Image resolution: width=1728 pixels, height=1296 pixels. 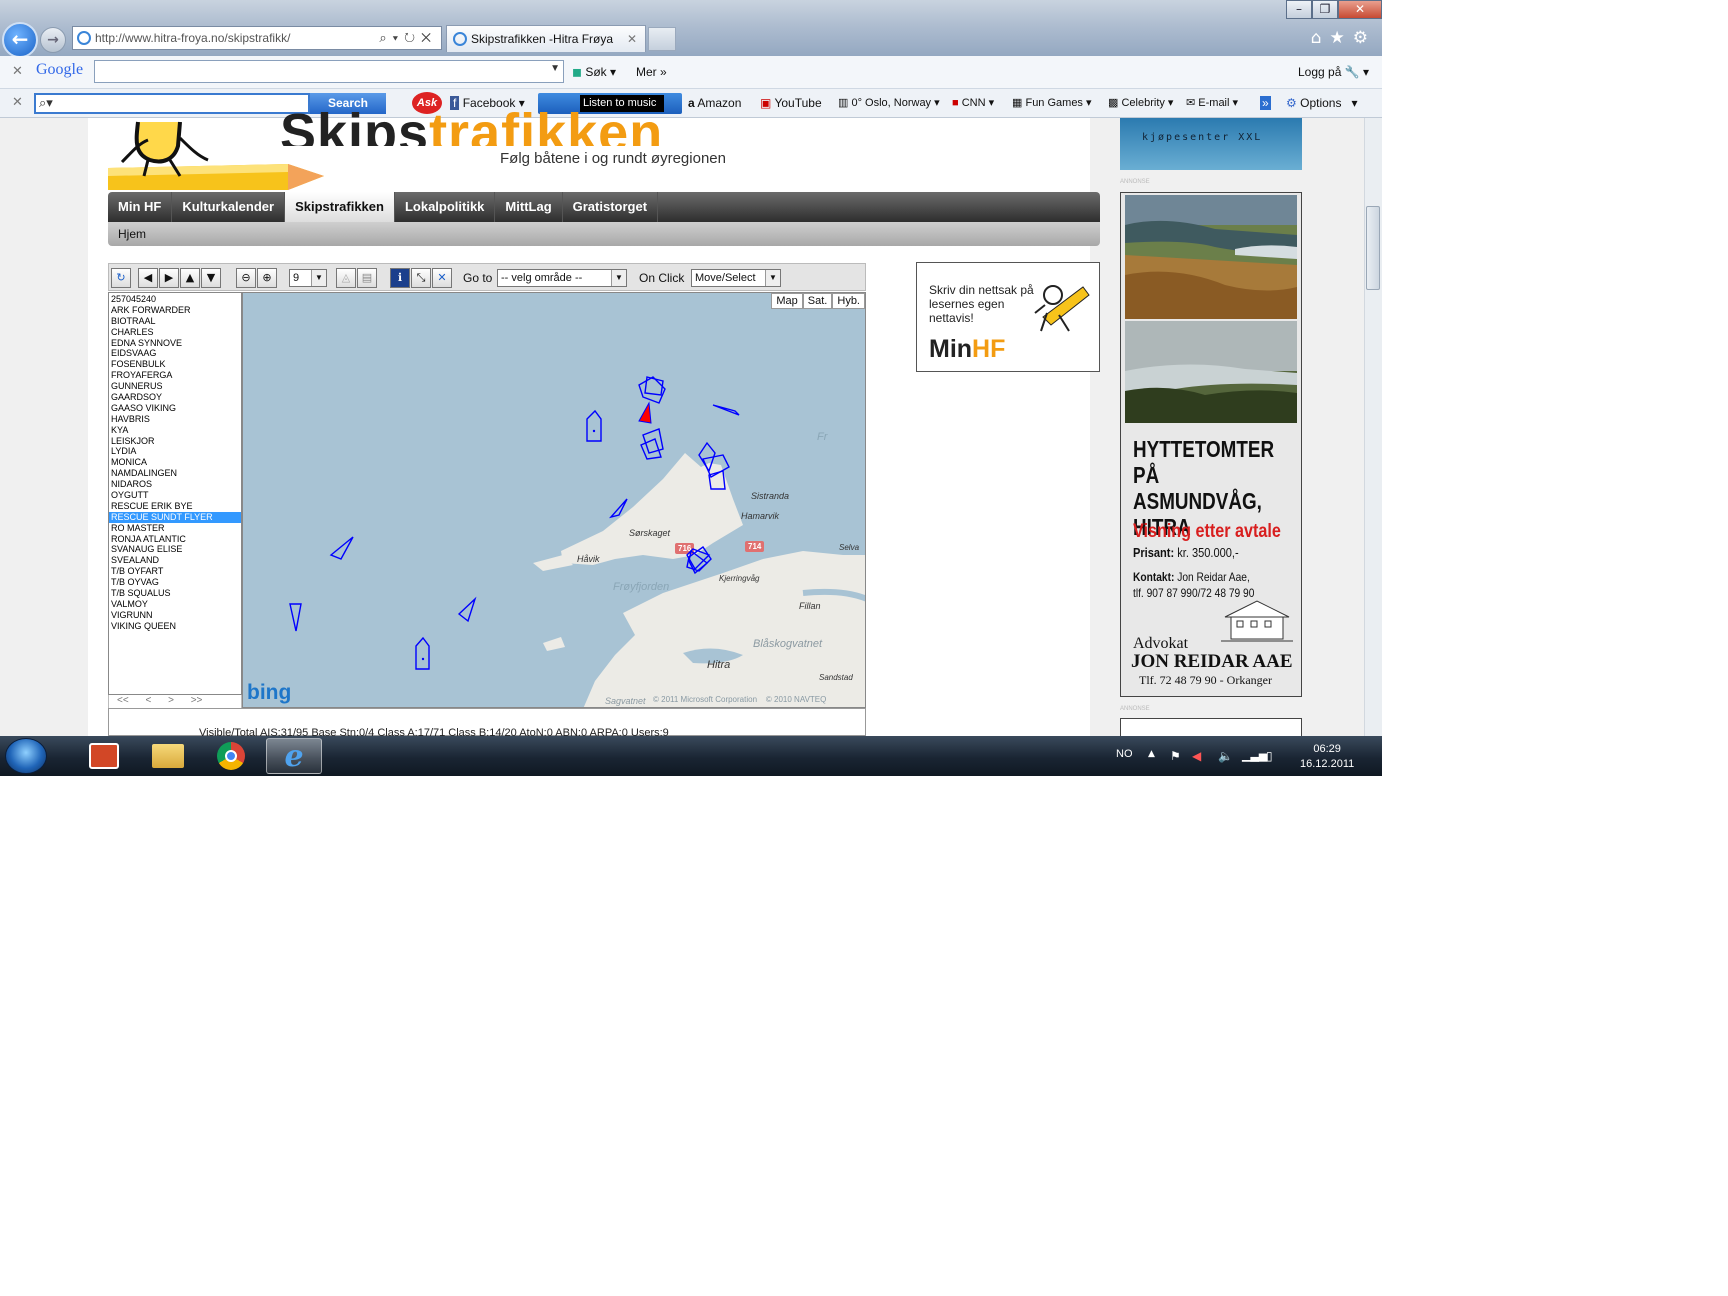 I want to click on volume-muted-icon: 🔈, so click(x=1225, y=756).